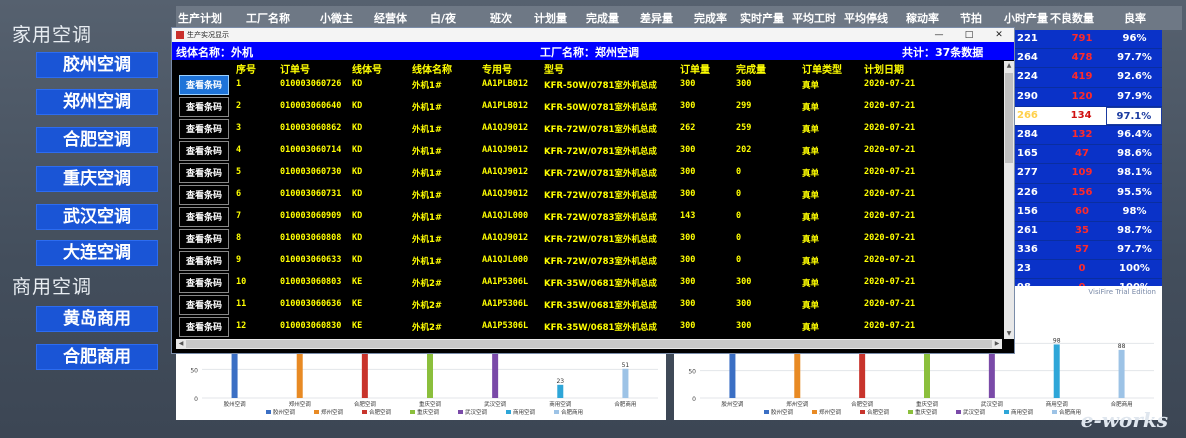  What do you see at coordinates (744, 106) in the screenshot?
I see `grid-cell: 299` at bounding box center [744, 106].